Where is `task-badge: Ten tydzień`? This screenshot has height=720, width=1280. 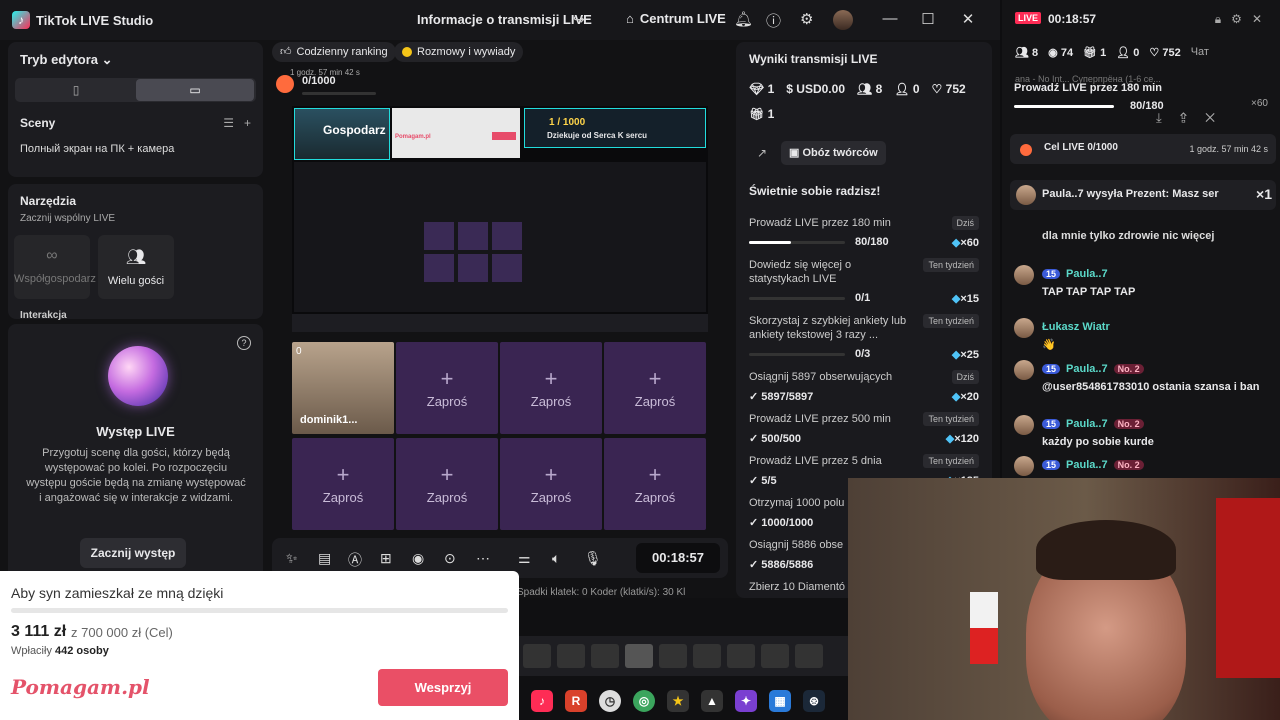 task-badge: Ten tydzień is located at coordinates (951, 265).